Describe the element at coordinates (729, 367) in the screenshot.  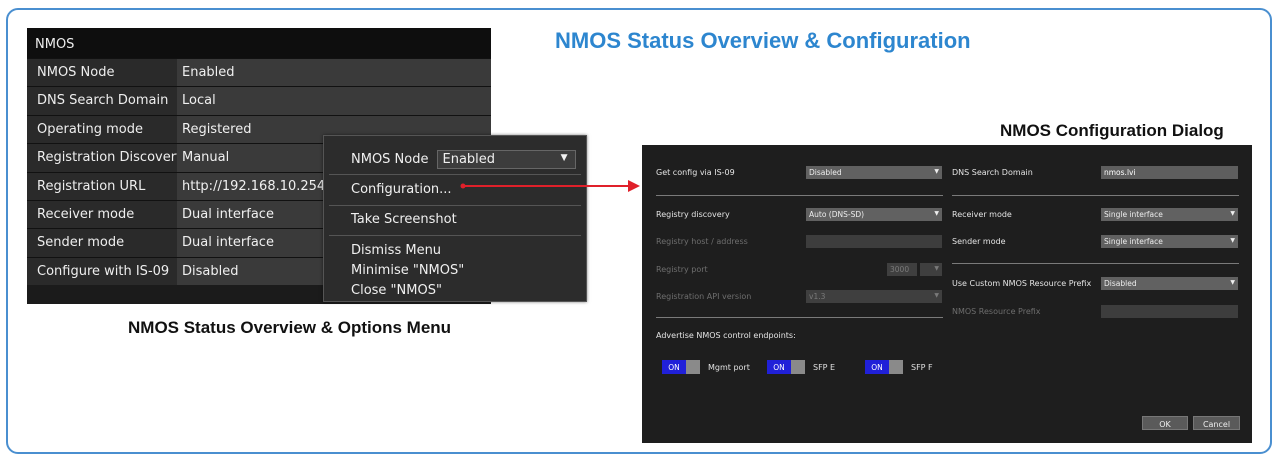
I see `toggle-label: Mgmt port` at that location.